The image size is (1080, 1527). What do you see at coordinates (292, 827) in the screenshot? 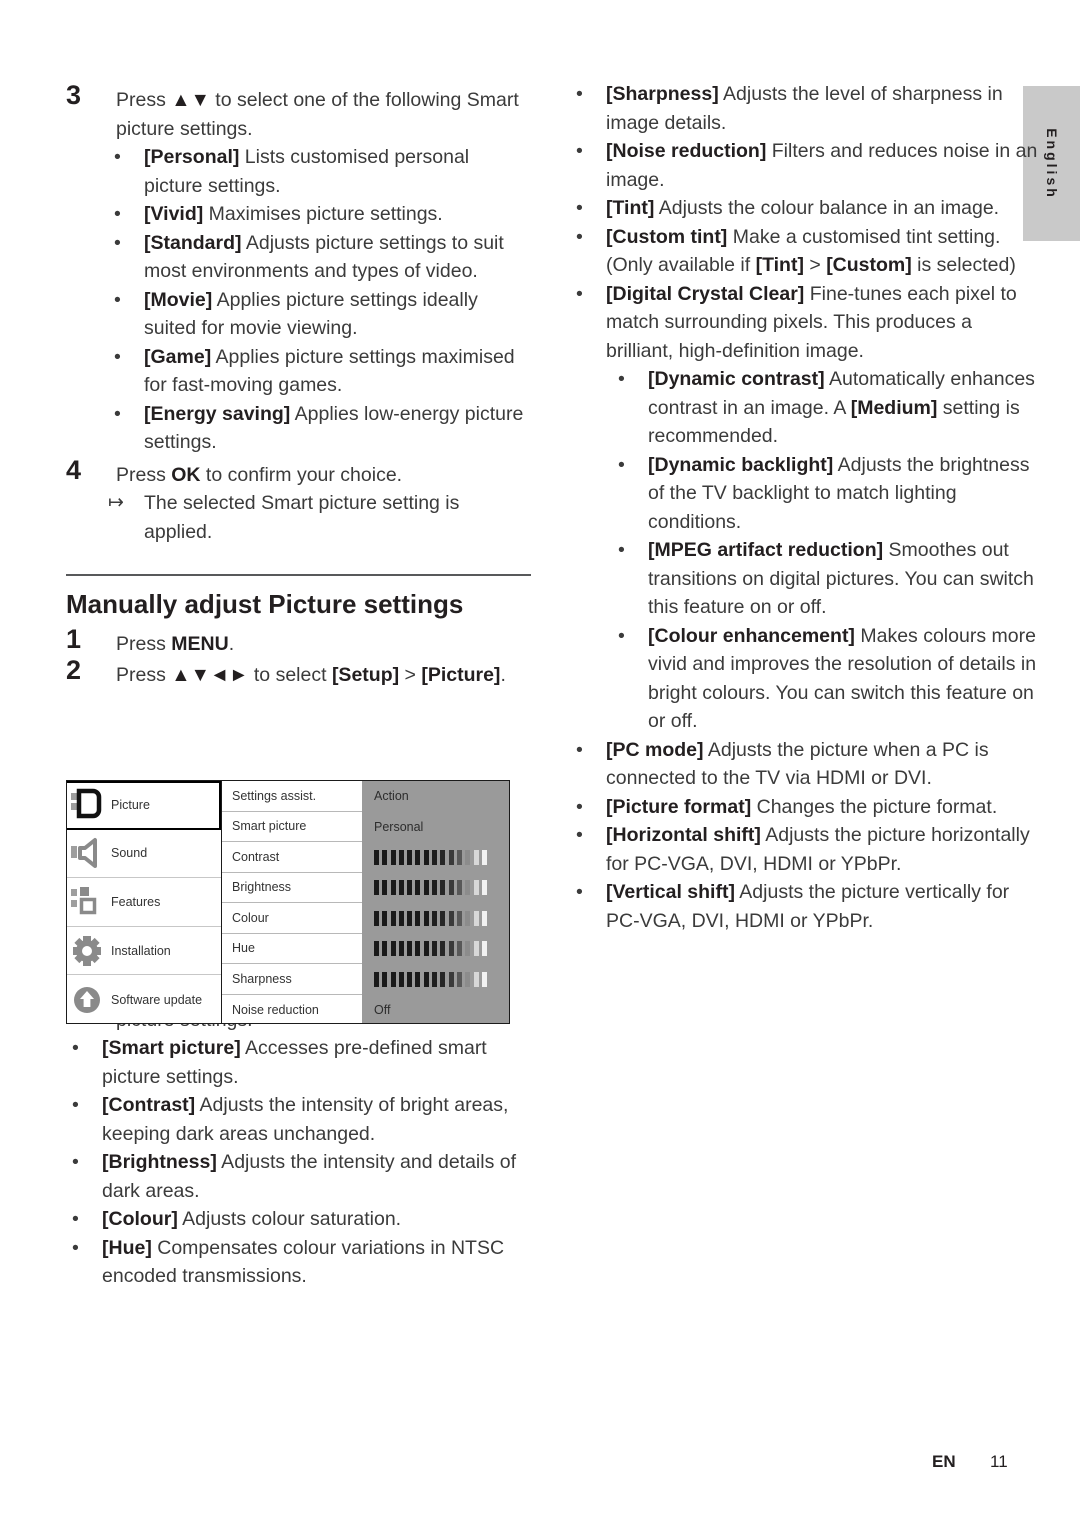
I see `tv-setting-row: Smart picture` at bounding box center [292, 827].